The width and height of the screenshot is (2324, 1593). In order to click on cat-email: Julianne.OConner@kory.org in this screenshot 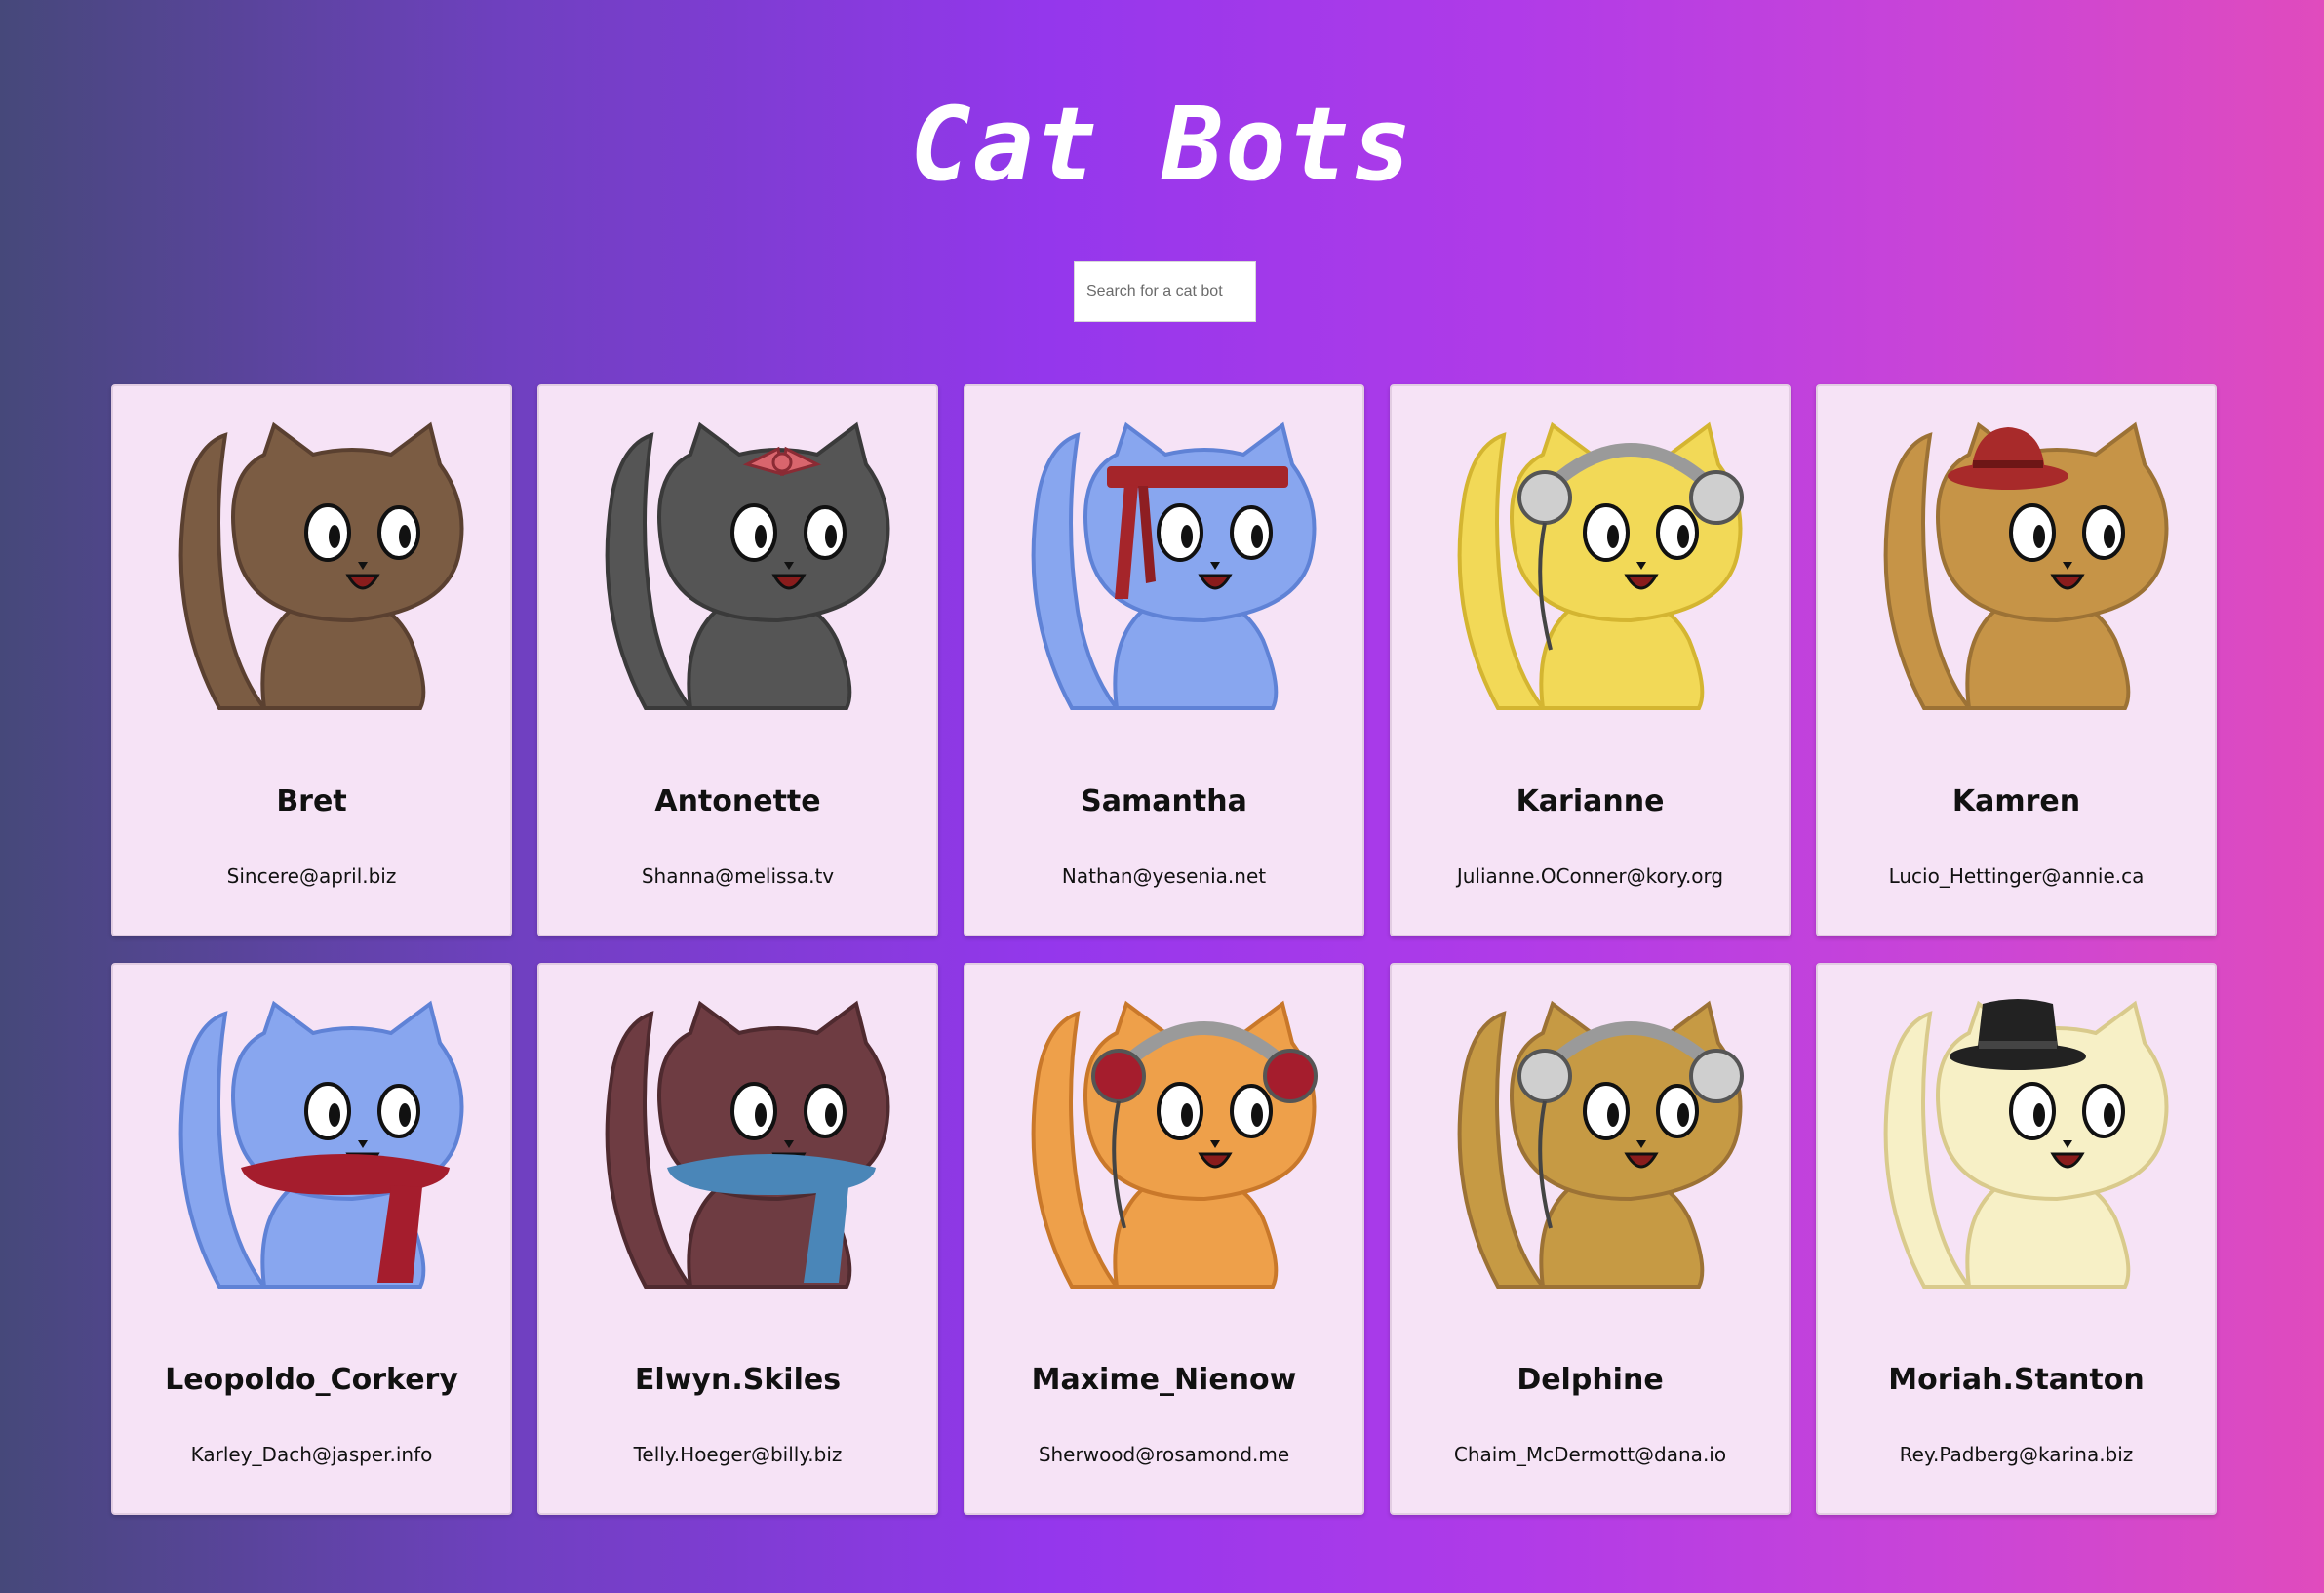, I will do `click(1590, 876)`.